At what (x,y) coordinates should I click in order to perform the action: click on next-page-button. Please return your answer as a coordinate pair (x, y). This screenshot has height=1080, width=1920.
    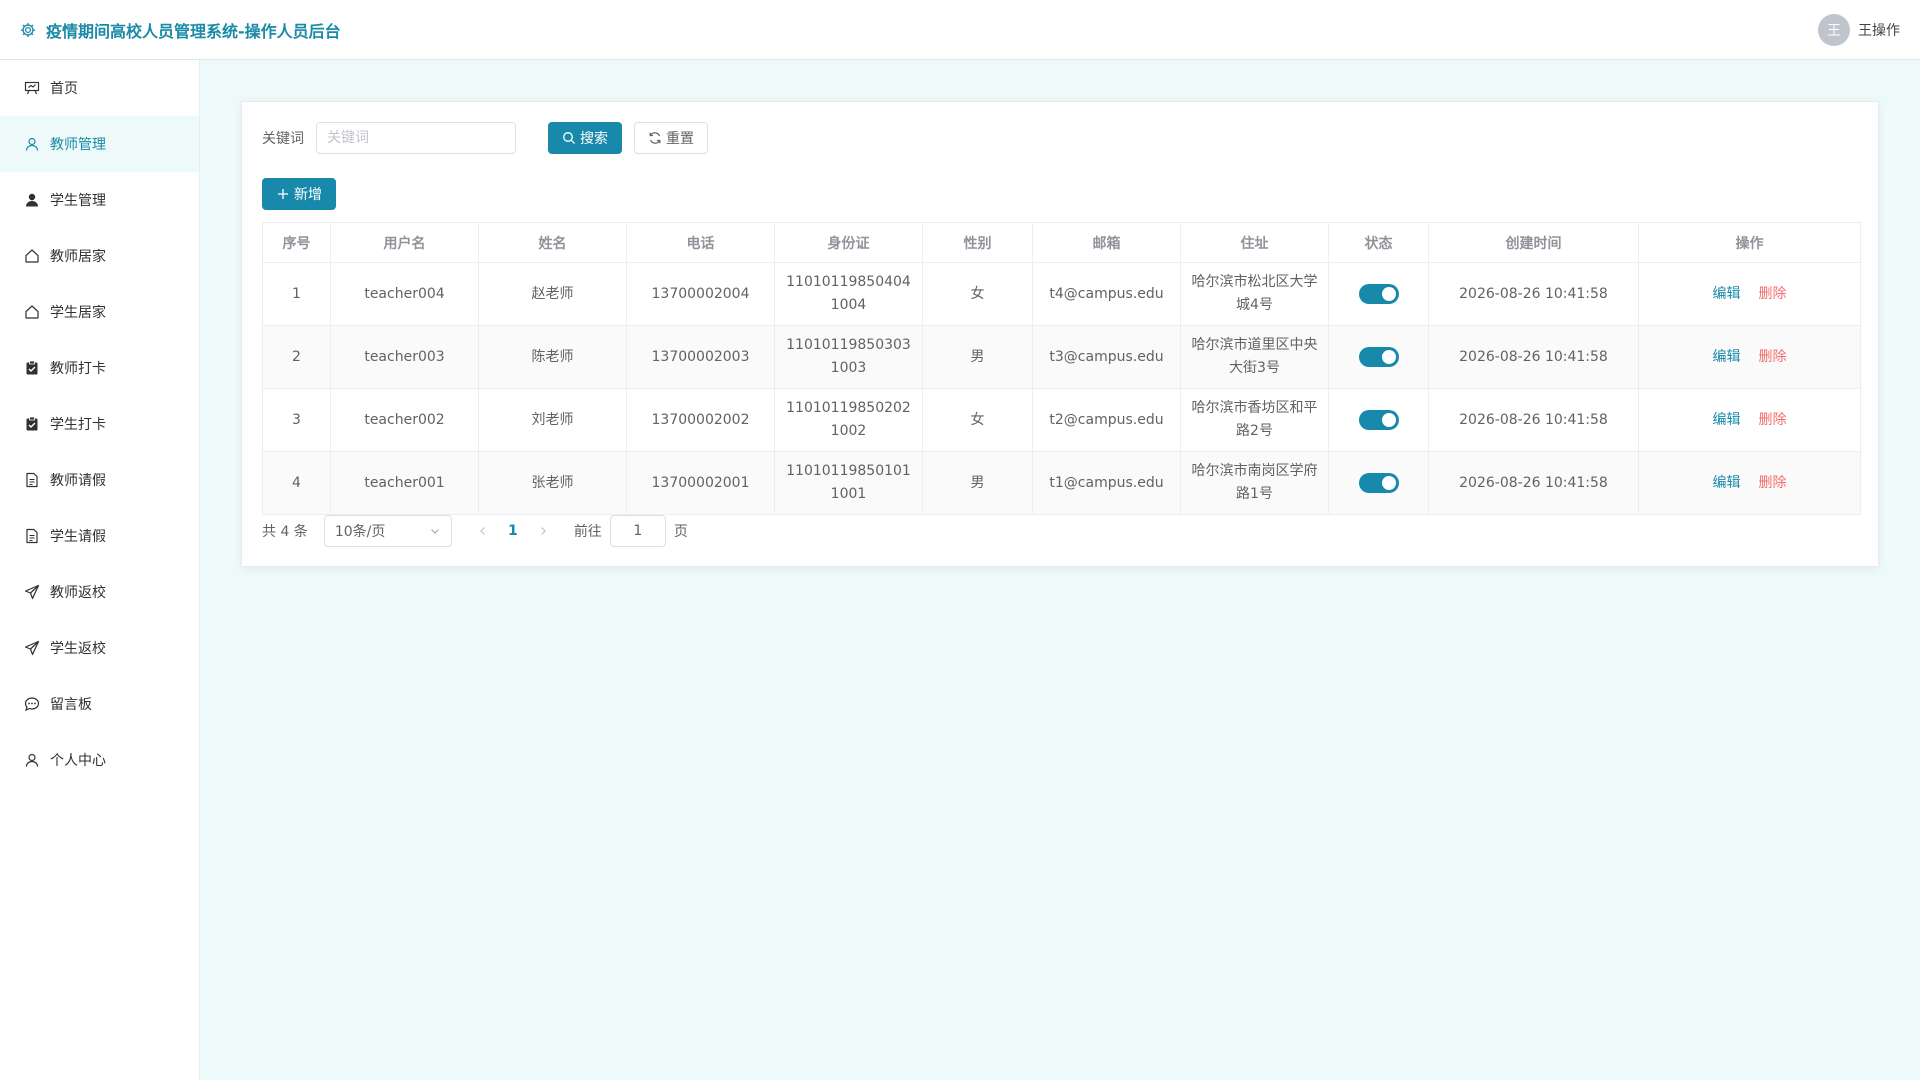
    Looking at the image, I should click on (543, 531).